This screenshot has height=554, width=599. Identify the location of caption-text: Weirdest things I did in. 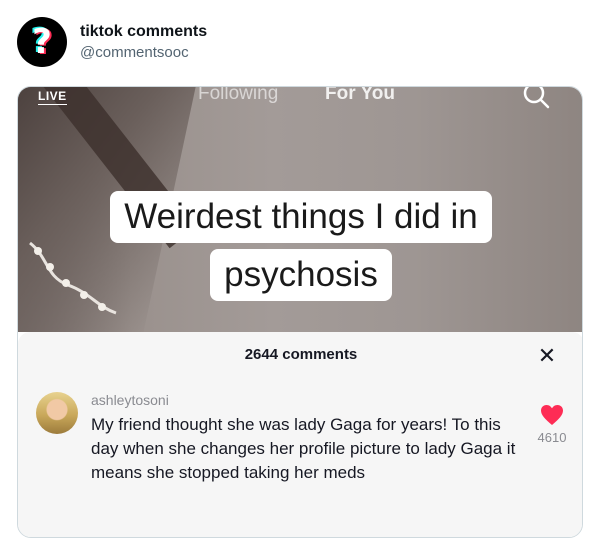
(301, 217).